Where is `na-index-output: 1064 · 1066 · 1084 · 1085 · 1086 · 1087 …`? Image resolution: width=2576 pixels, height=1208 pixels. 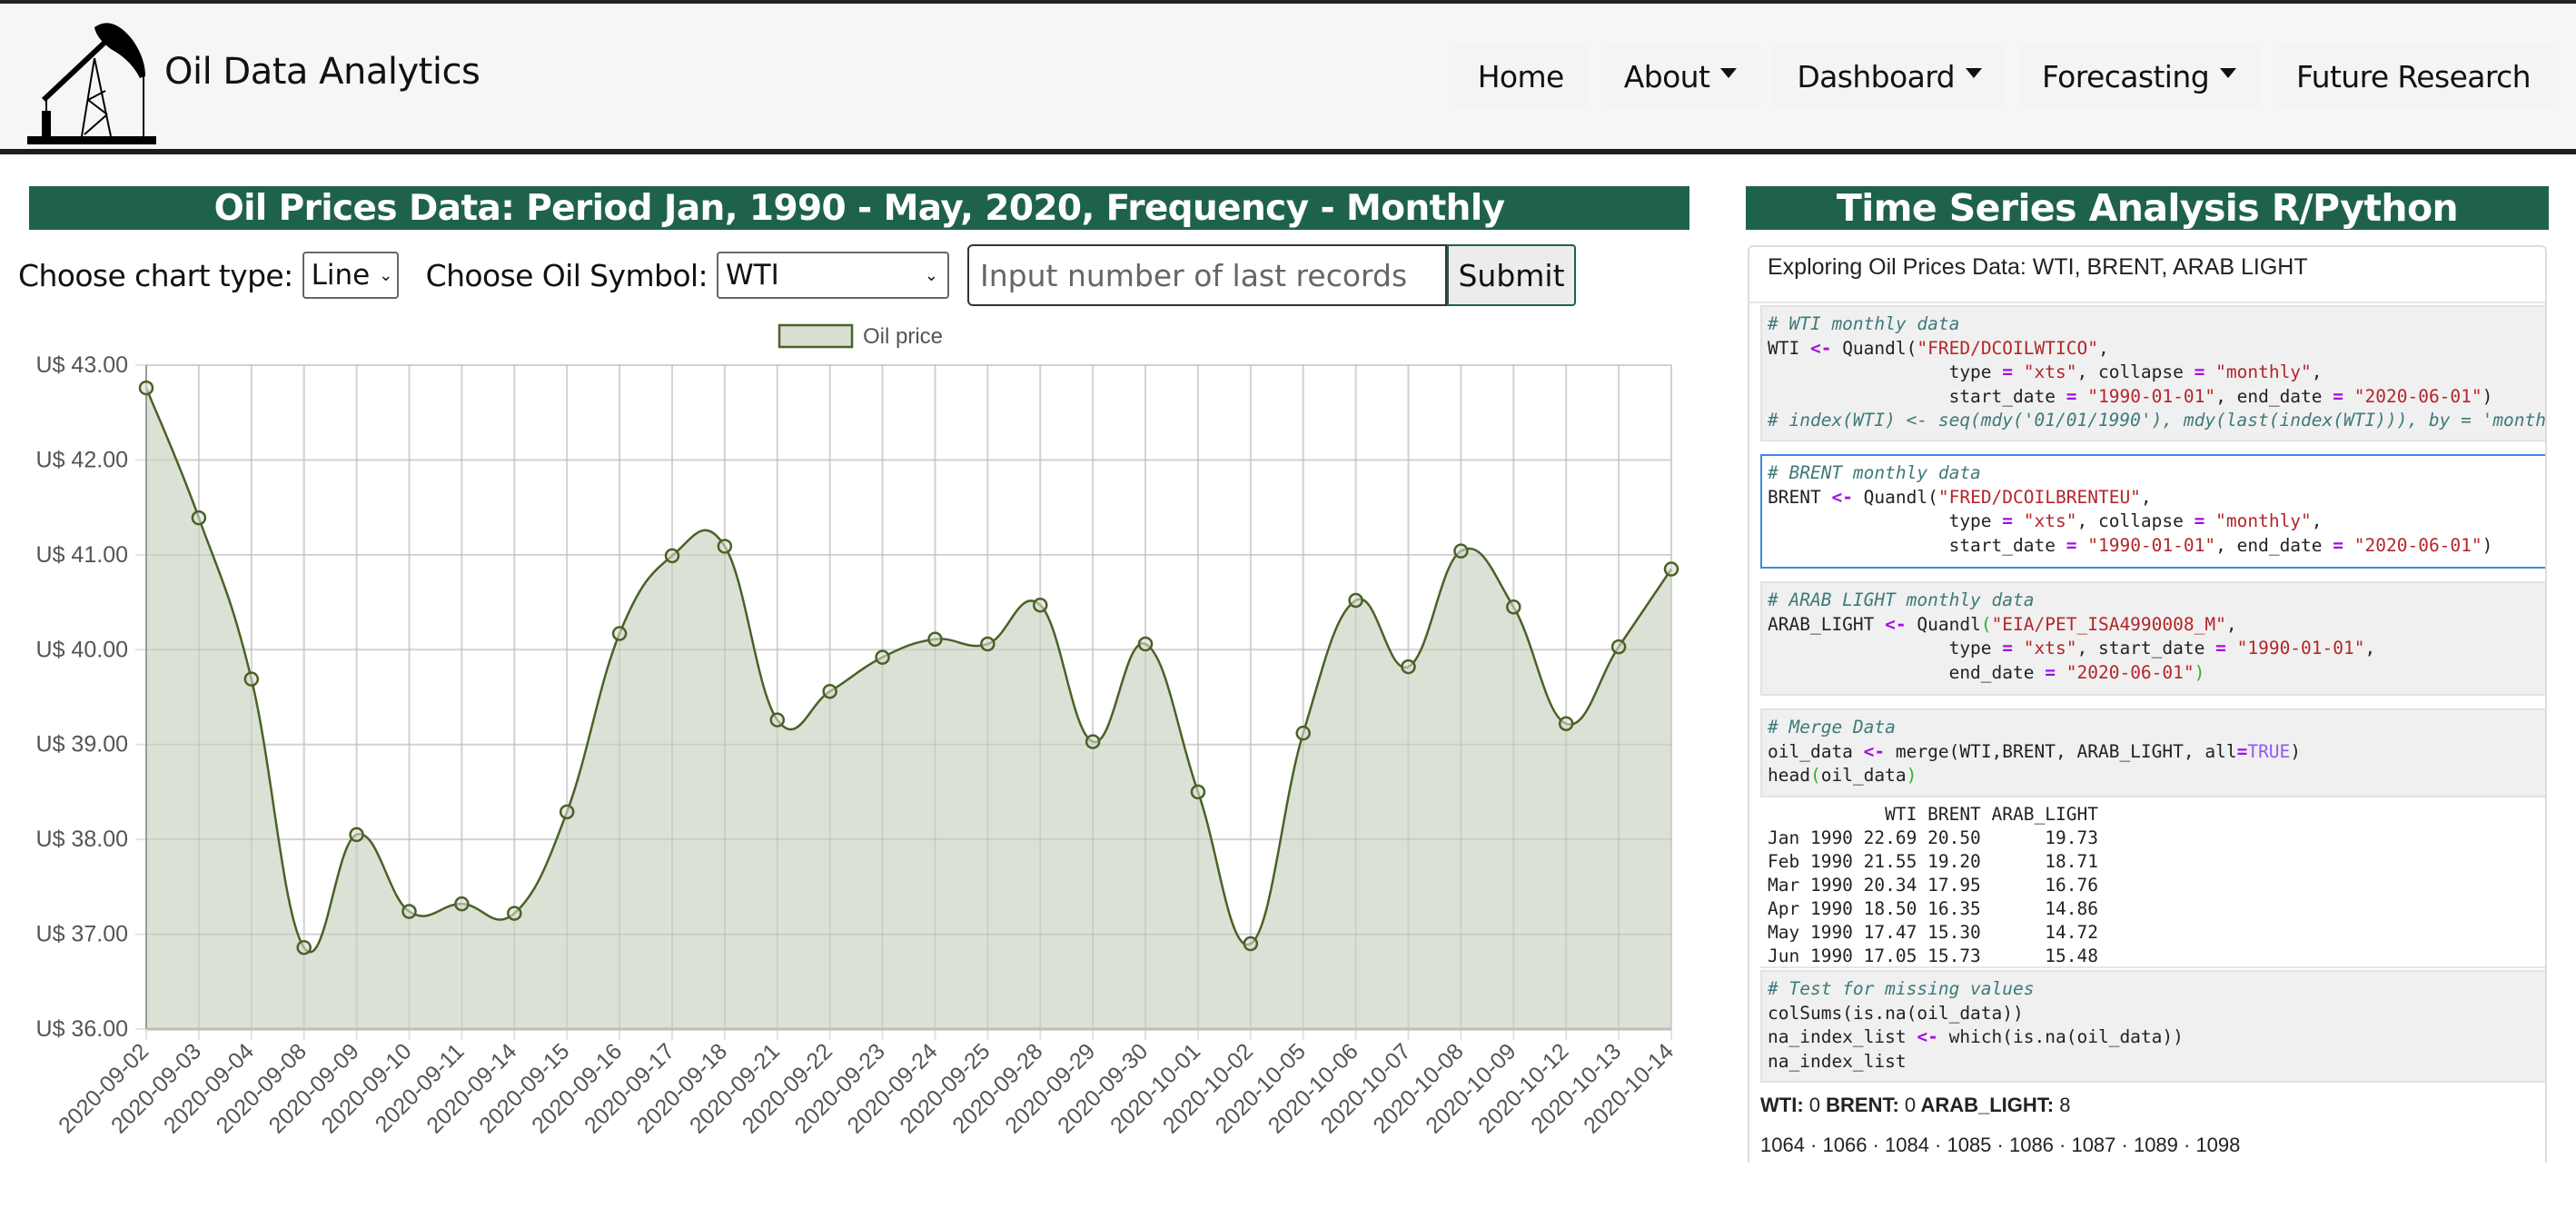 na-index-output: 1064 · 1066 · 1084 · 1085 · 1086 · 1087 … is located at coordinates (2000, 1145).